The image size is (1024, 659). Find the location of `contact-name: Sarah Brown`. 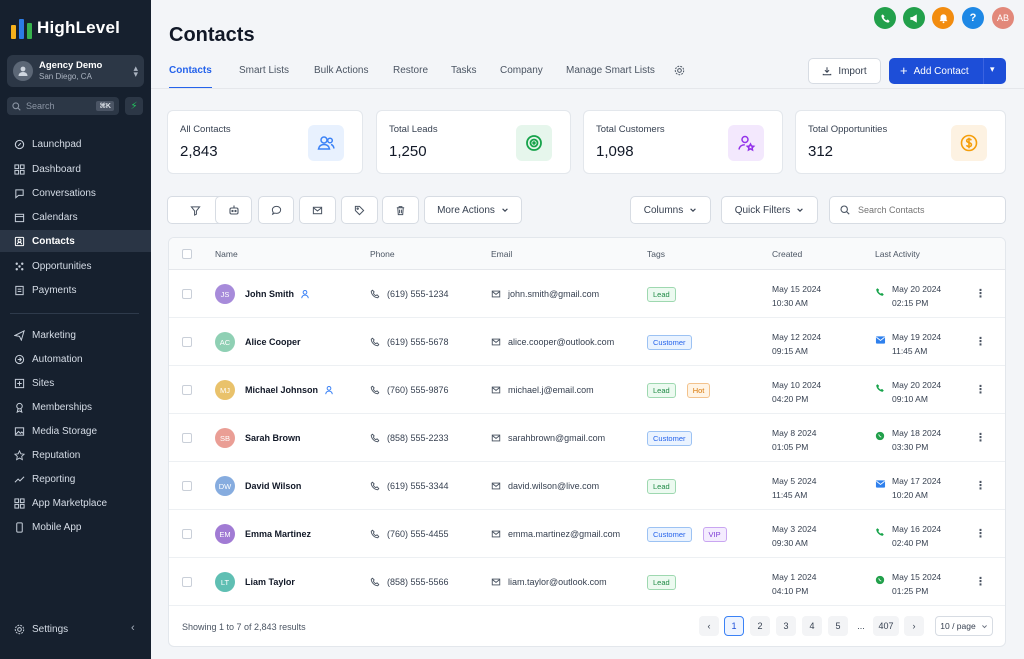

contact-name: Sarah Brown is located at coordinates (273, 438).